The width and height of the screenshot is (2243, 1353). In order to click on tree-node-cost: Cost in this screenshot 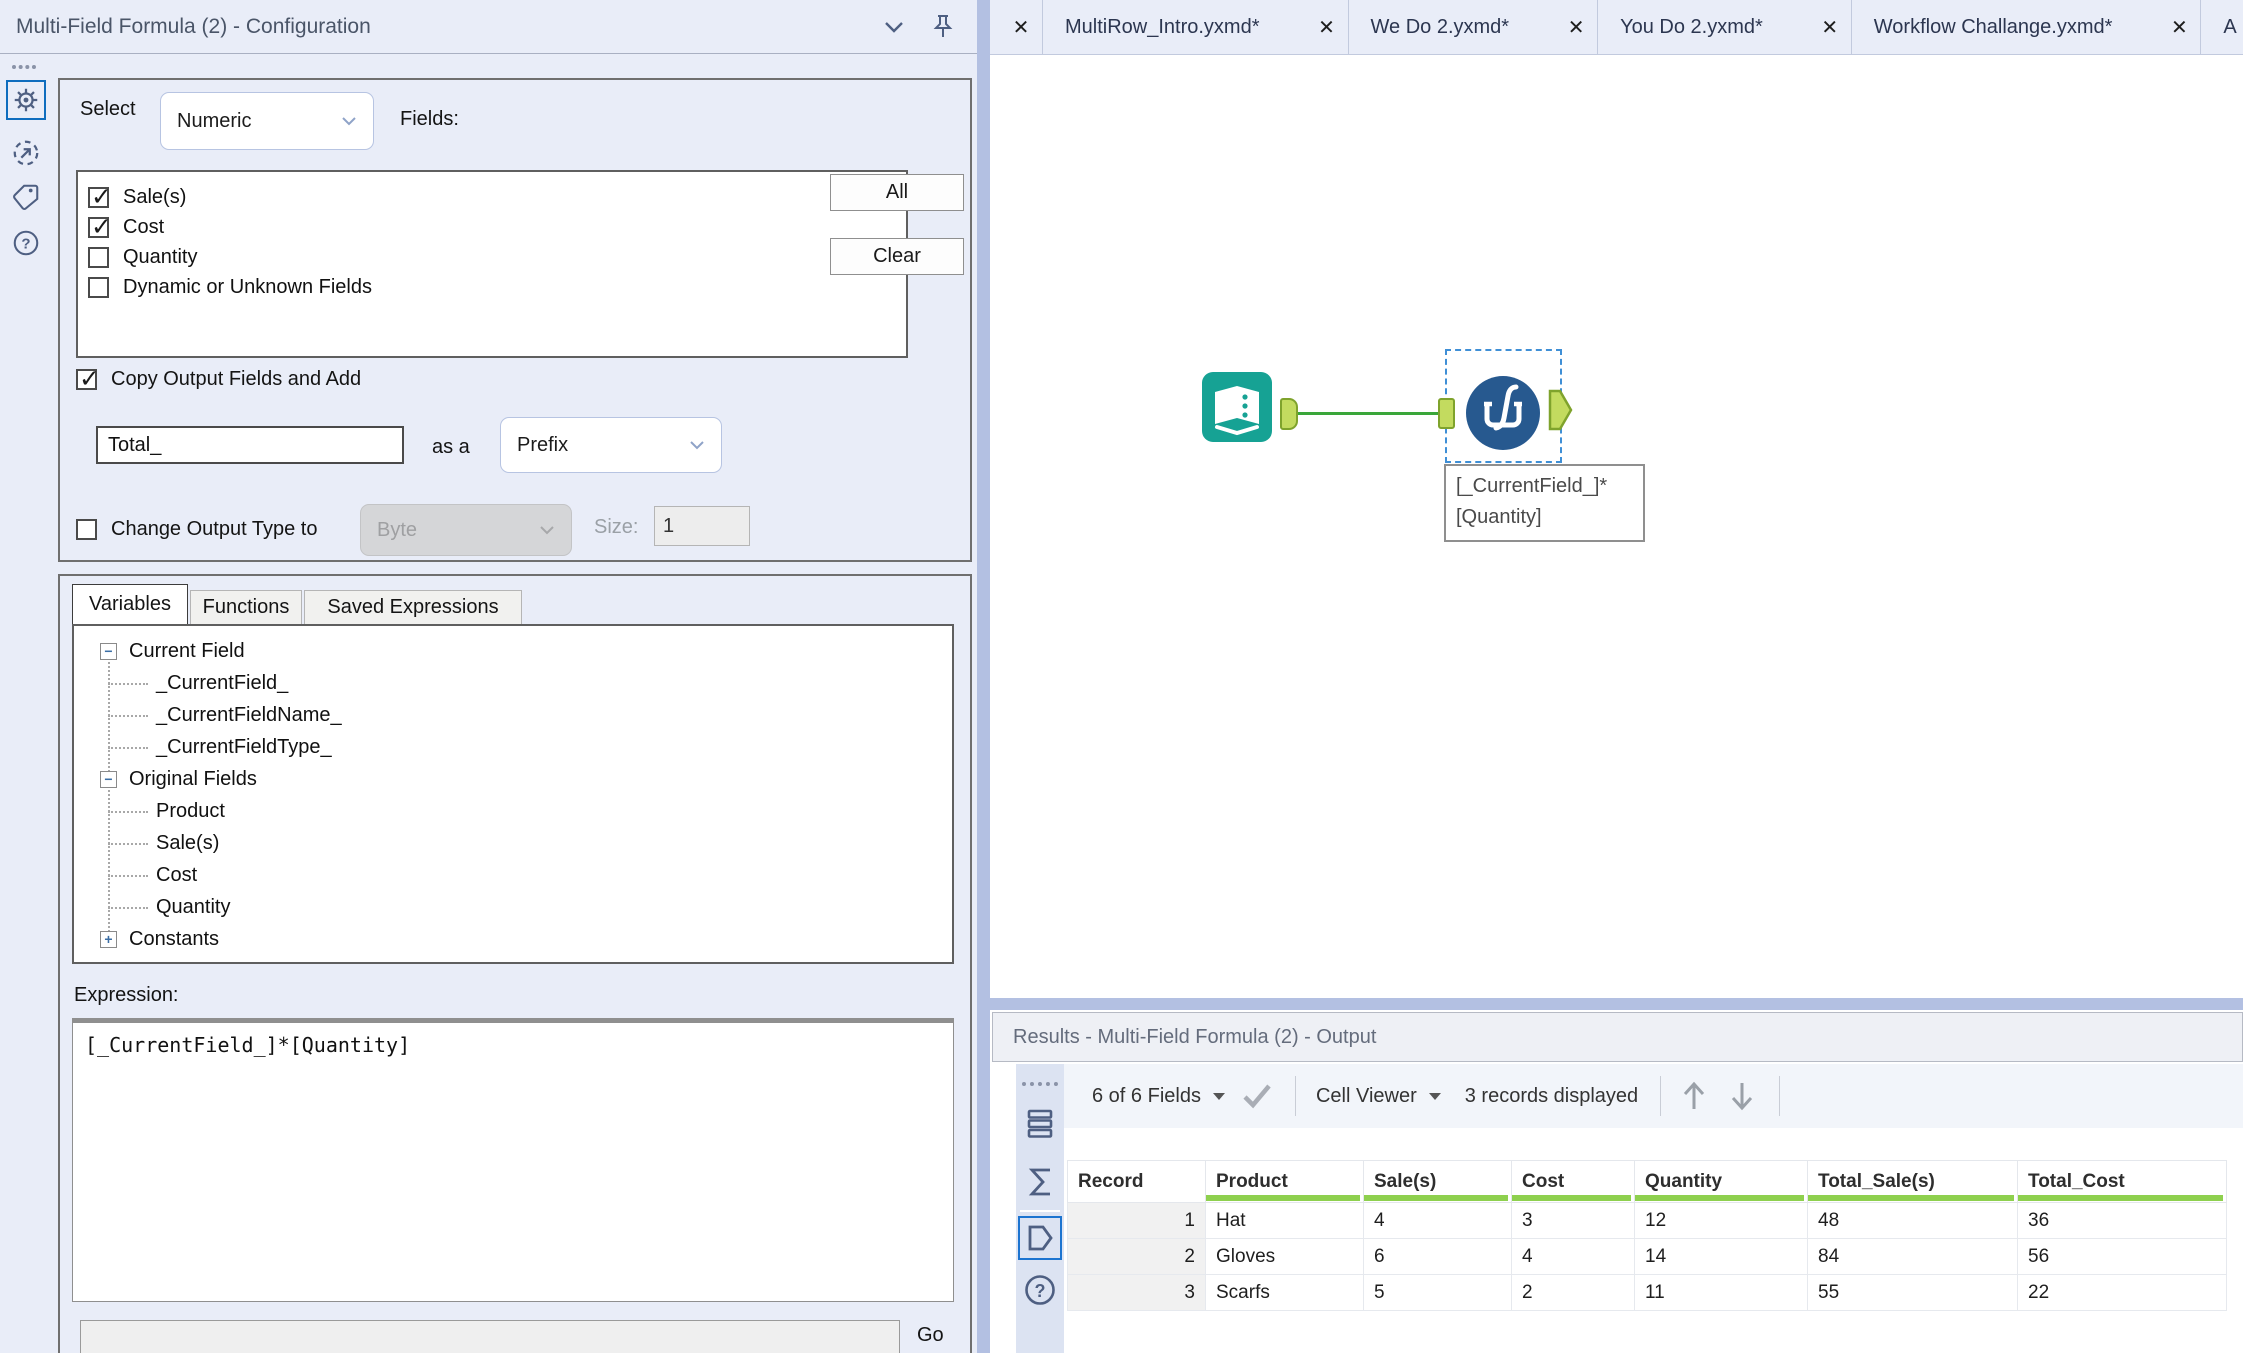, I will do `click(152, 875)`.